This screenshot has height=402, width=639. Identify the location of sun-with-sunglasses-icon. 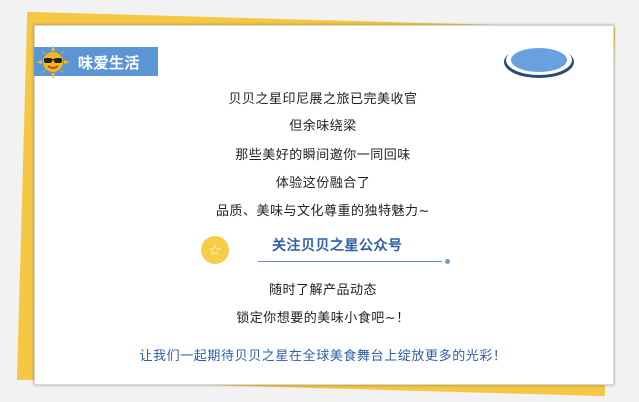
(53, 62).